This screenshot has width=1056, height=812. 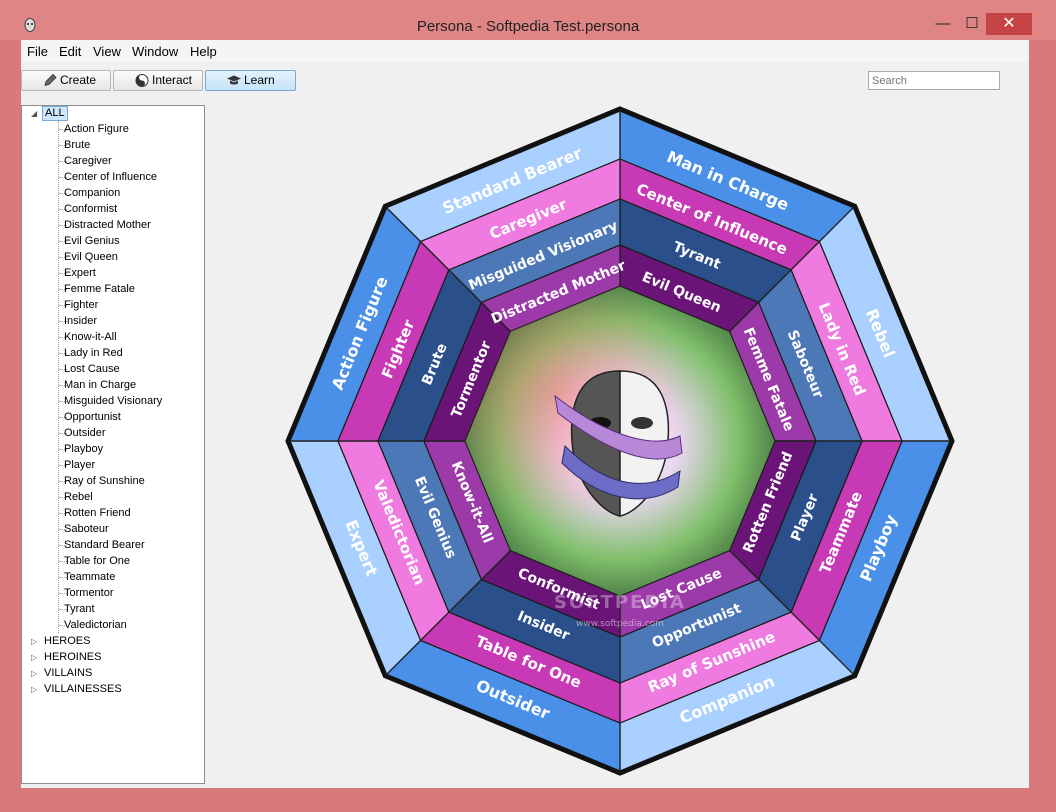 I want to click on tree-item: Brute, so click(x=77, y=145).